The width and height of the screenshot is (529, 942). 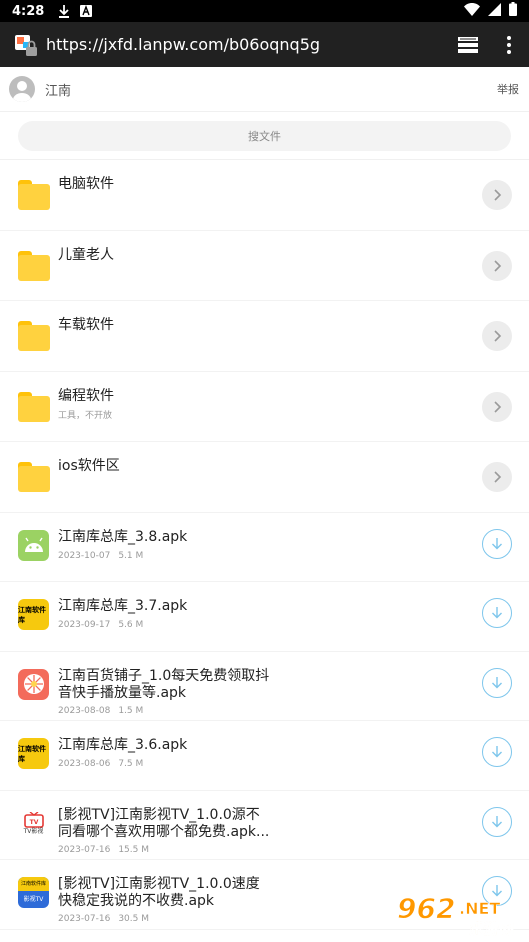 I want to click on file-date: 2023-08-06, so click(x=84, y=764).